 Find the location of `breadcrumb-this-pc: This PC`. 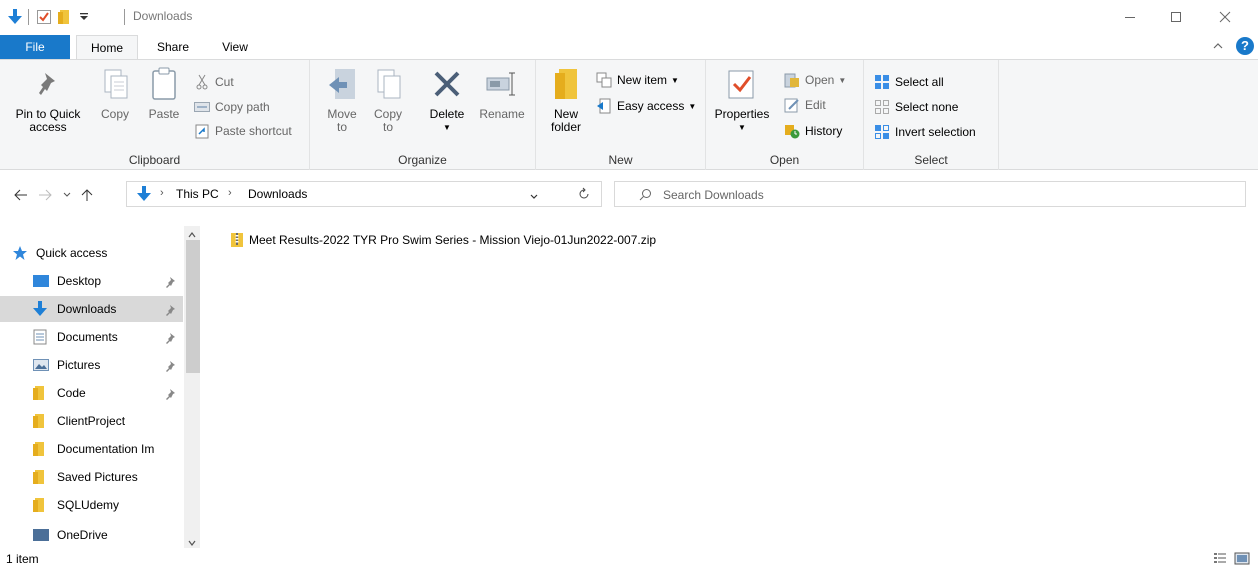

breadcrumb-this-pc: This PC is located at coordinates (197, 194).